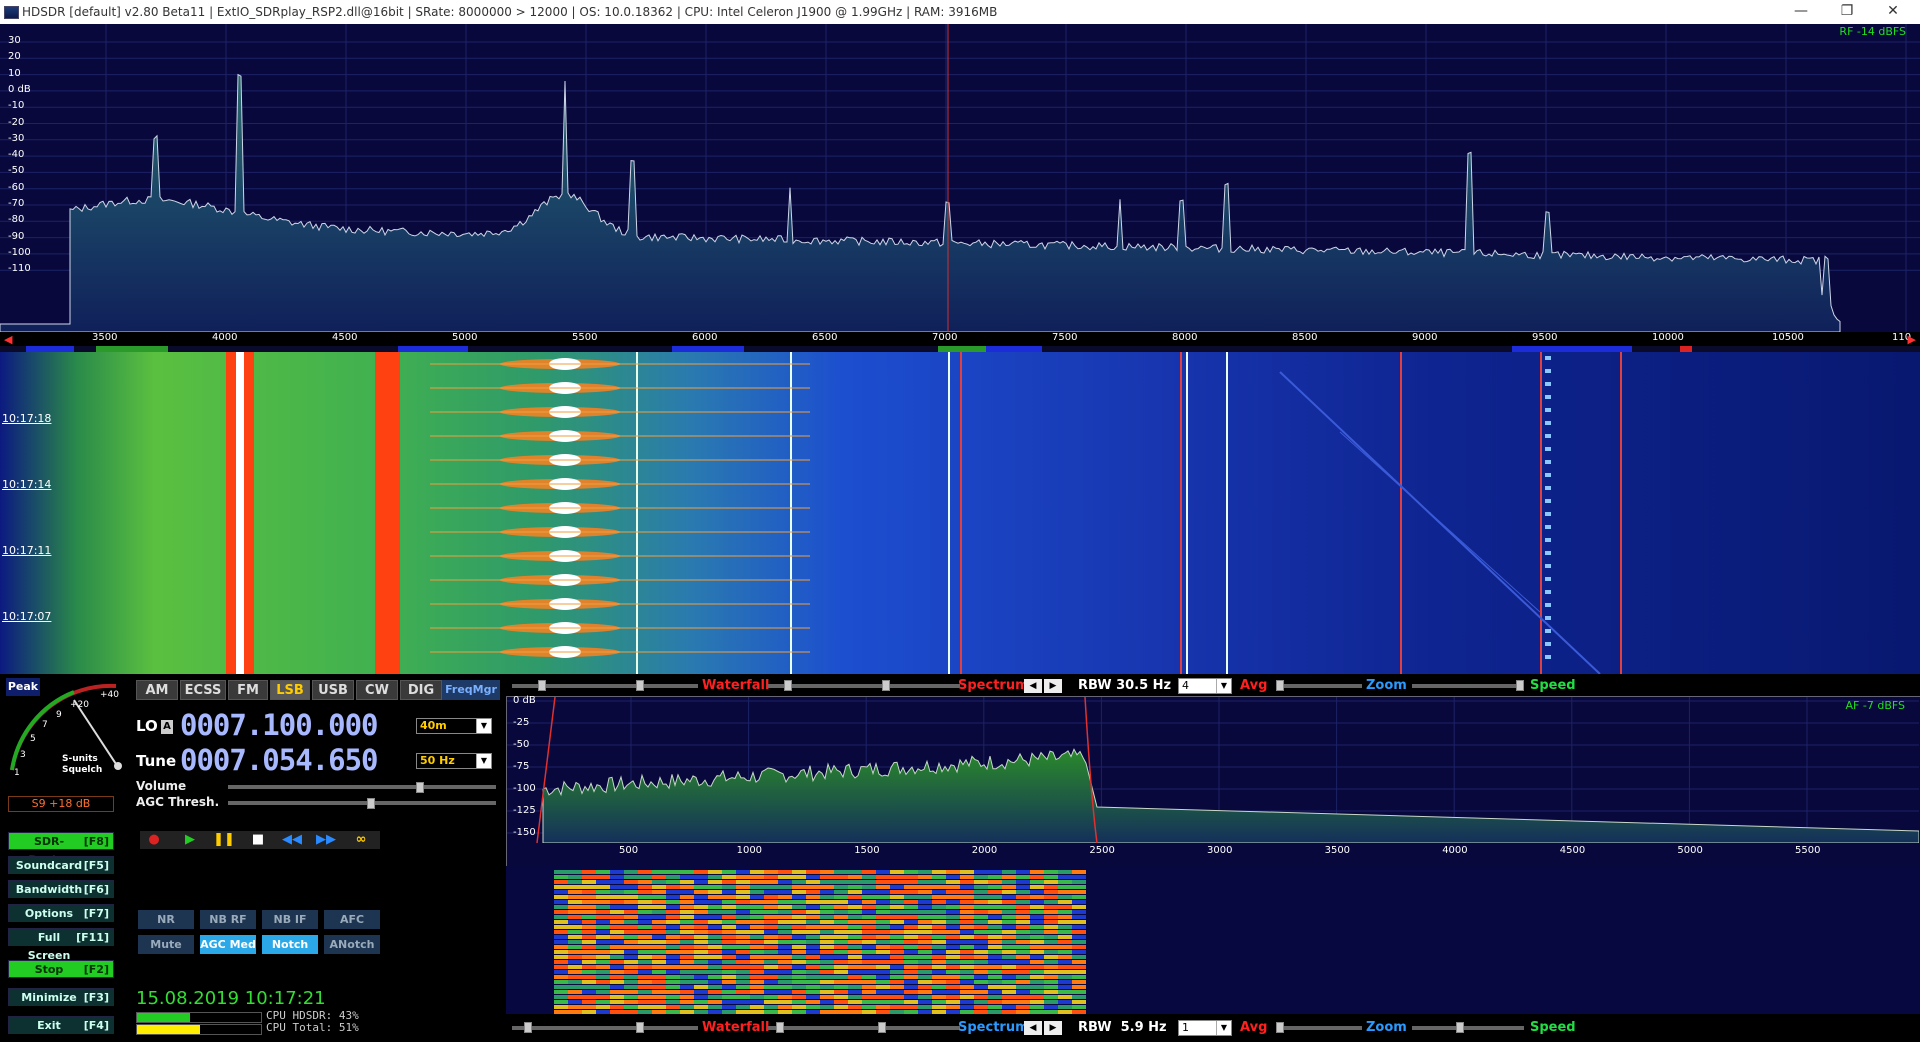 The width and height of the screenshot is (1920, 1042). What do you see at coordinates (61, 969) in the screenshot?
I see `side-button-stop: Stop [F2]` at bounding box center [61, 969].